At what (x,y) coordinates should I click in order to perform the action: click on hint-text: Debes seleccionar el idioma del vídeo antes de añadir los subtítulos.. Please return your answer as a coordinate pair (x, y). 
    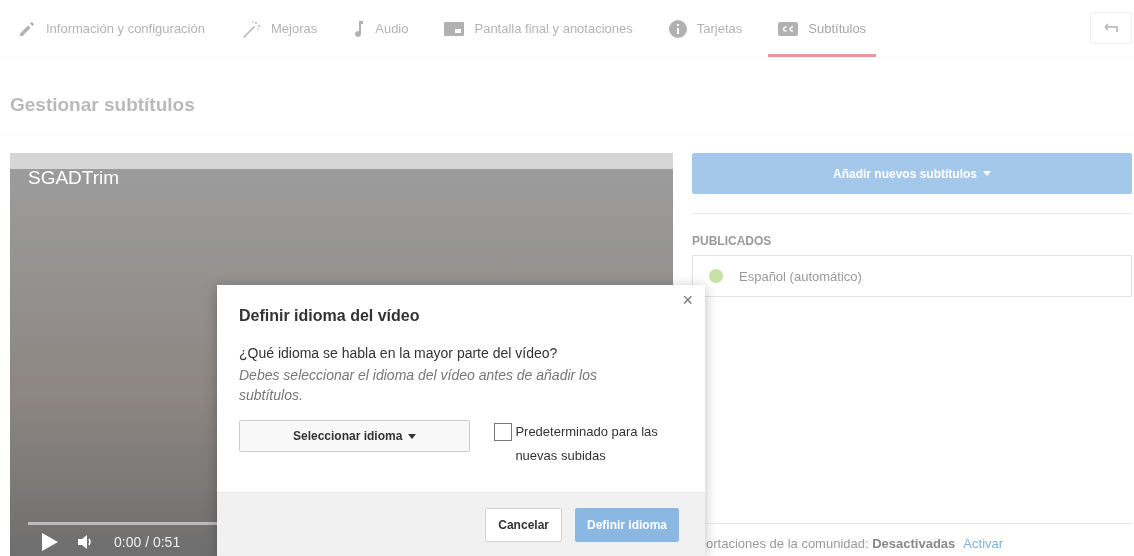
    Looking at the image, I should click on (418, 385).